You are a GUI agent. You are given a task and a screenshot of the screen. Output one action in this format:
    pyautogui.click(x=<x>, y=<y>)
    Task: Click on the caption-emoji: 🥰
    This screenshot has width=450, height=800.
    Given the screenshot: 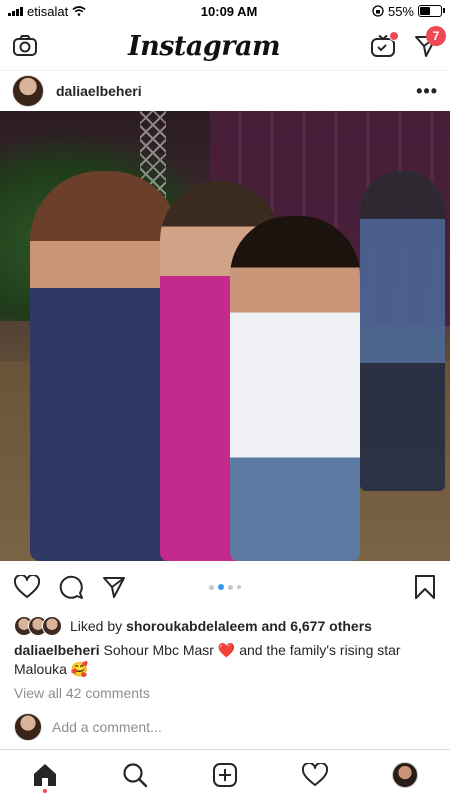 What is the action you would take?
    pyautogui.click(x=79, y=669)
    